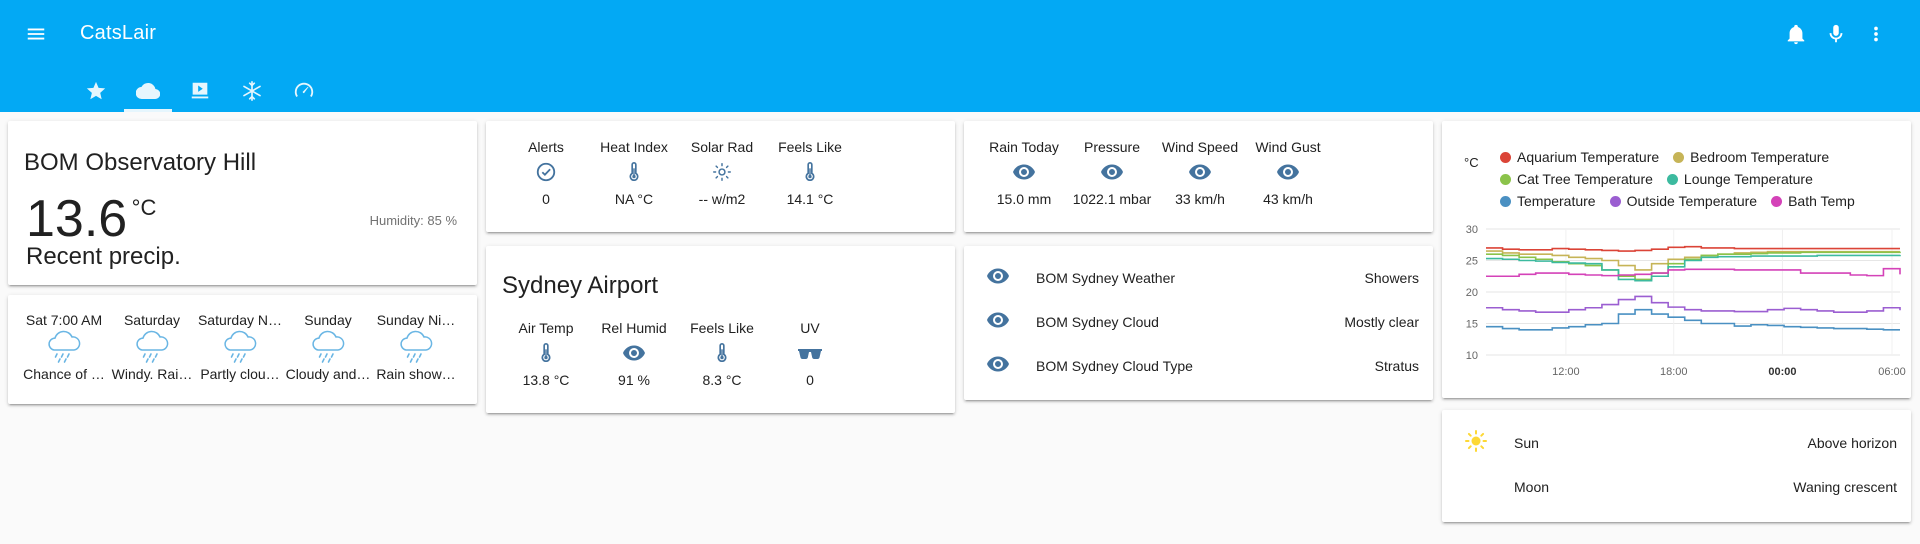 This screenshot has width=1920, height=544. What do you see at coordinates (1748, 179) in the screenshot?
I see `legend-label: Lounge Temperature` at bounding box center [1748, 179].